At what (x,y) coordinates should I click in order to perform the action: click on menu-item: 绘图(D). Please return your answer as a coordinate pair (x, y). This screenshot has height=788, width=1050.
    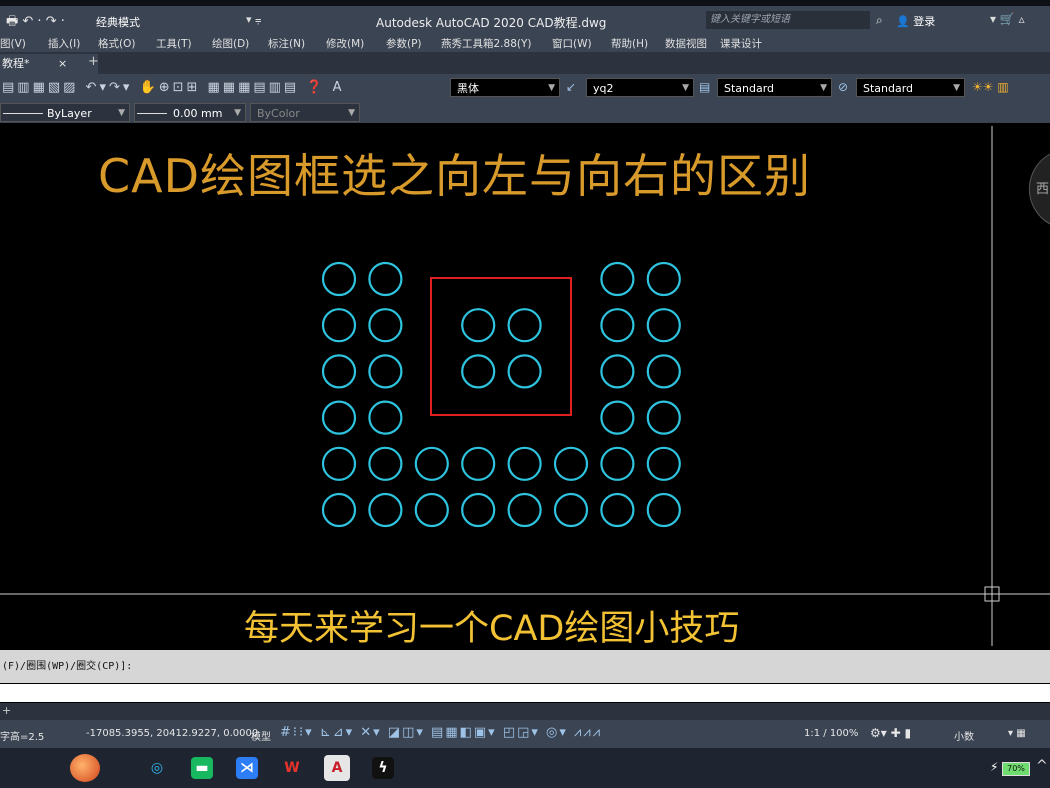
    Looking at the image, I should click on (230, 43).